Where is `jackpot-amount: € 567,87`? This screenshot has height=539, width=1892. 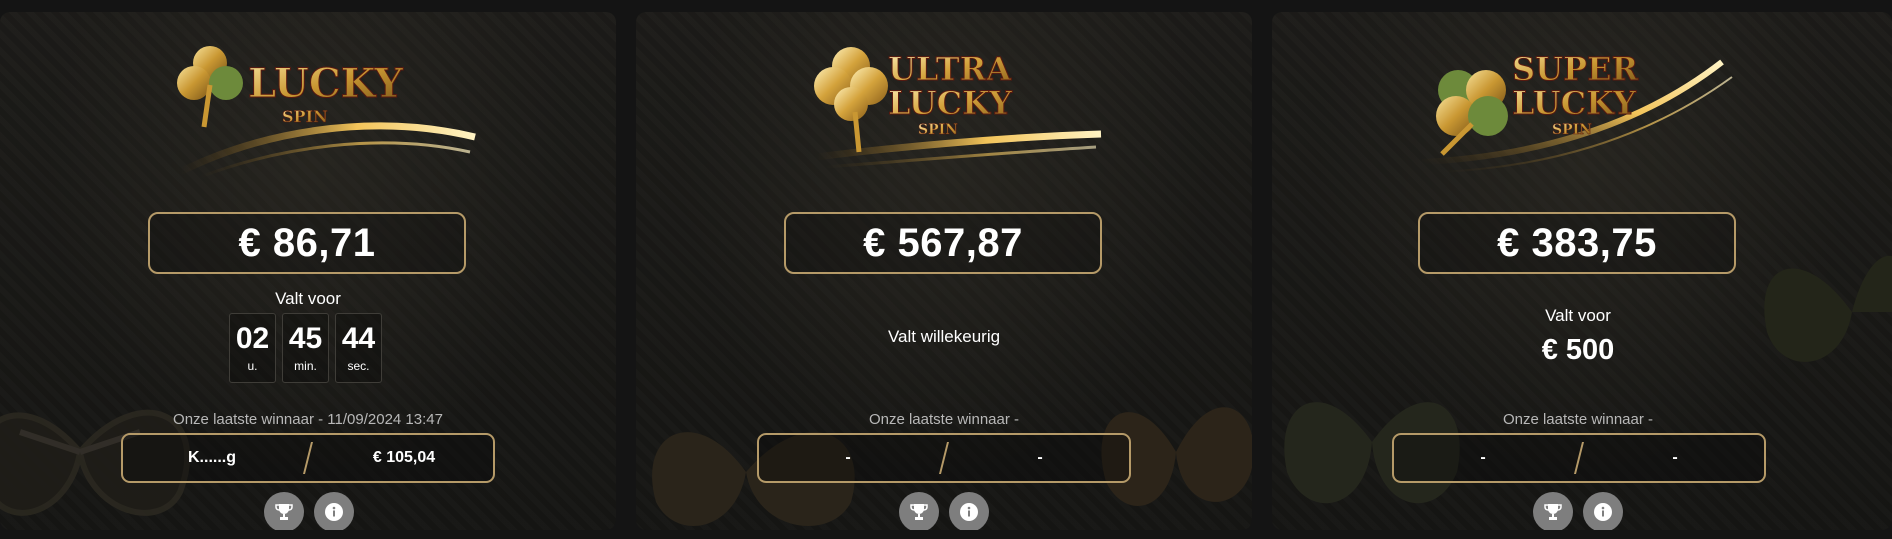 jackpot-amount: € 567,87 is located at coordinates (943, 243).